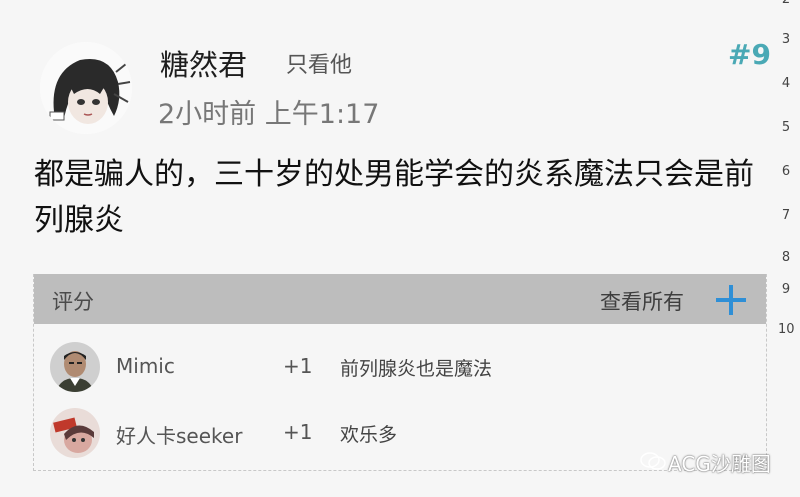 This screenshot has width=800, height=497. Describe the element at coordinates (269, 114) in the screenshot. I see `post-timestamp: 2小时前 上午1:17` at that location.